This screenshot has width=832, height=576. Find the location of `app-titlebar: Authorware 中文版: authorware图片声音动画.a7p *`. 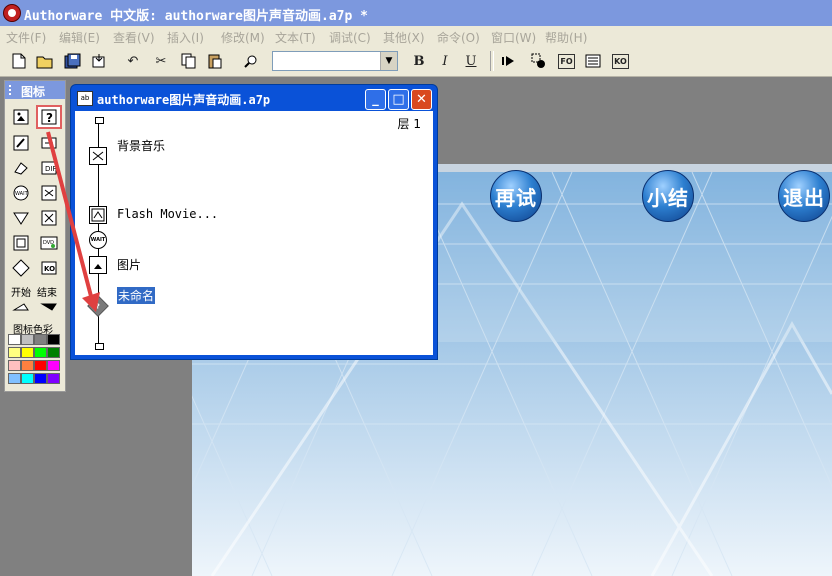

app-titlebar: Authorware 中文版: authorware图片声音动画.a7p * is located at coordinates (416, 13).